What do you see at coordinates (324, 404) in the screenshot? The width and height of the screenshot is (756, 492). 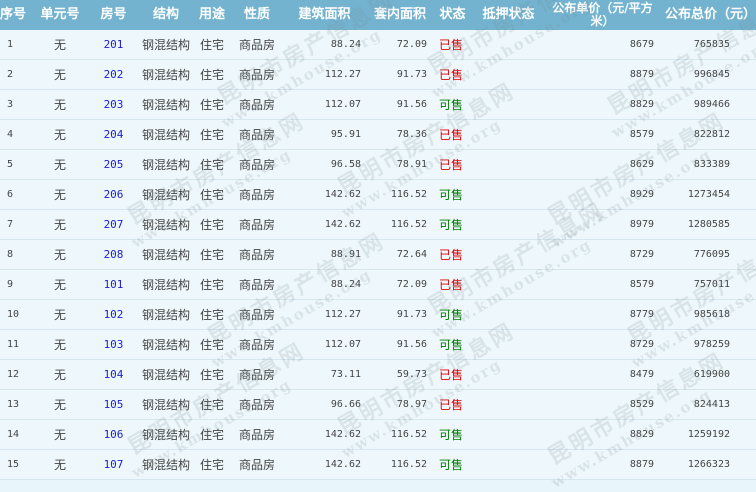 I see `build-area-cell: 96.66` at bounding box center [324, 404].